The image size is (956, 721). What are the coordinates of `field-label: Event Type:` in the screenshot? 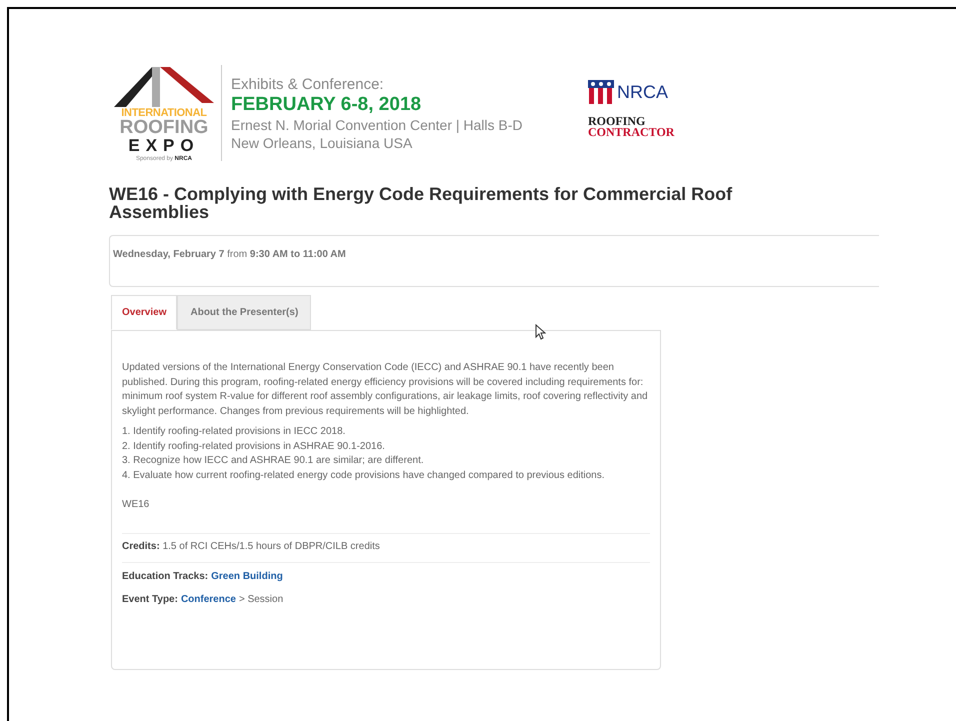 It's located at (150, 599).